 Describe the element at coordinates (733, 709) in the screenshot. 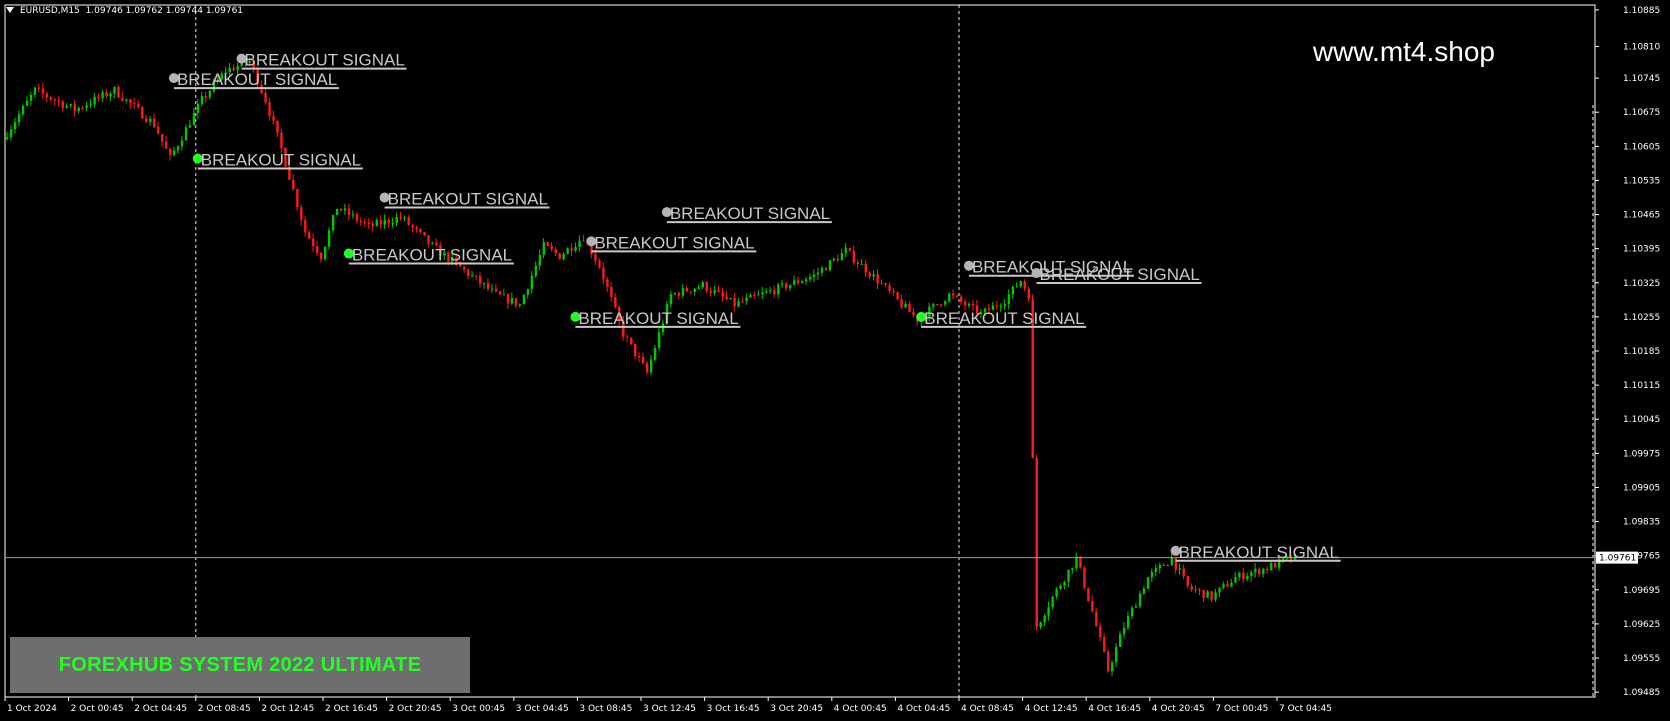

I see `time-tick-label: 3 Oct 16:45` at that location.